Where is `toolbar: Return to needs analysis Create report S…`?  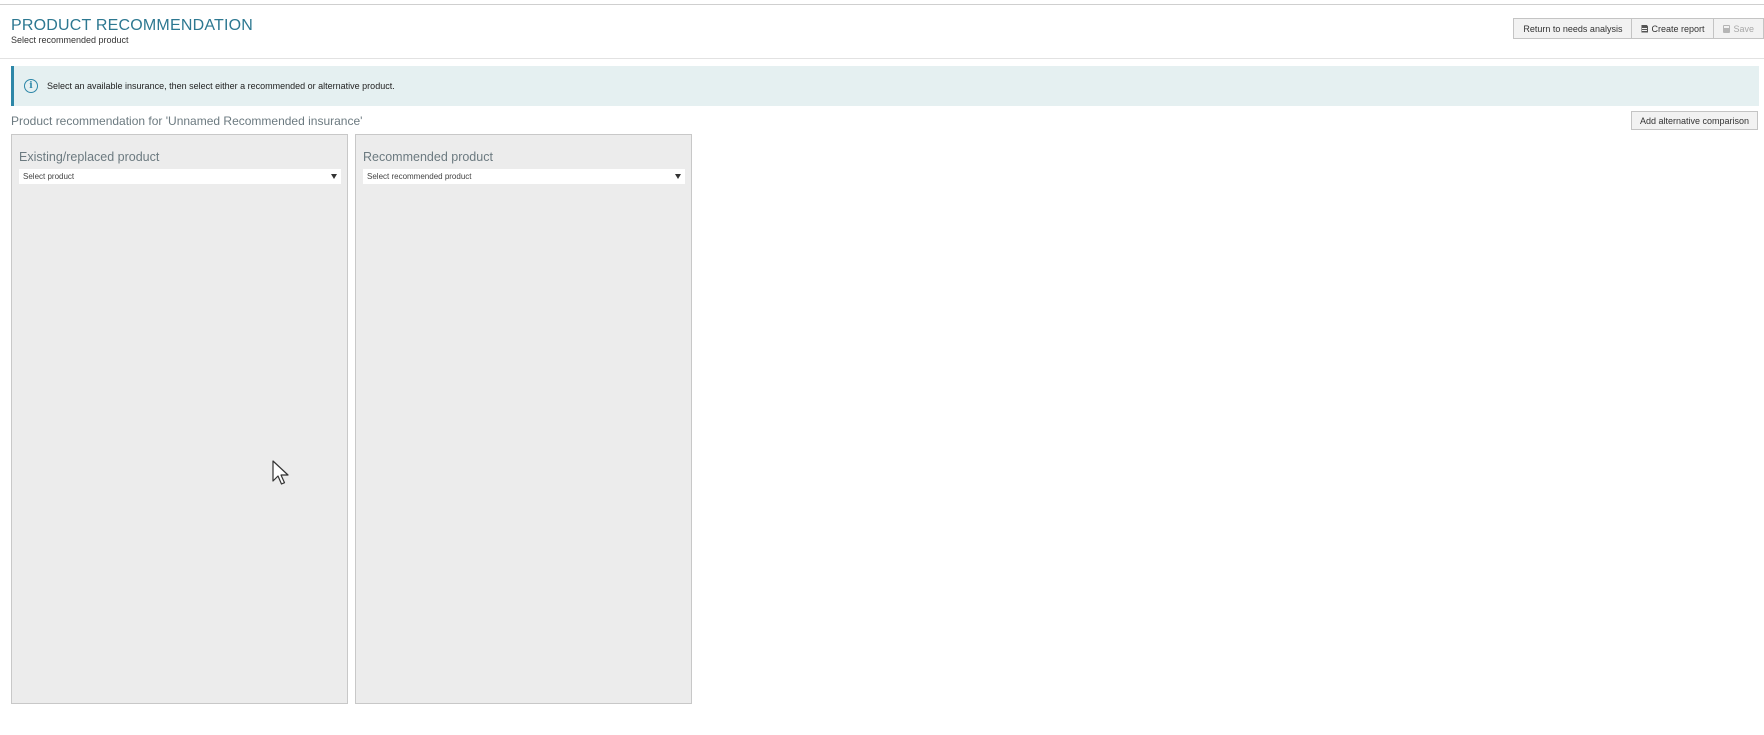
toolbar: Return to needs analysis Create report S… is located at coordinates (1638, 28).